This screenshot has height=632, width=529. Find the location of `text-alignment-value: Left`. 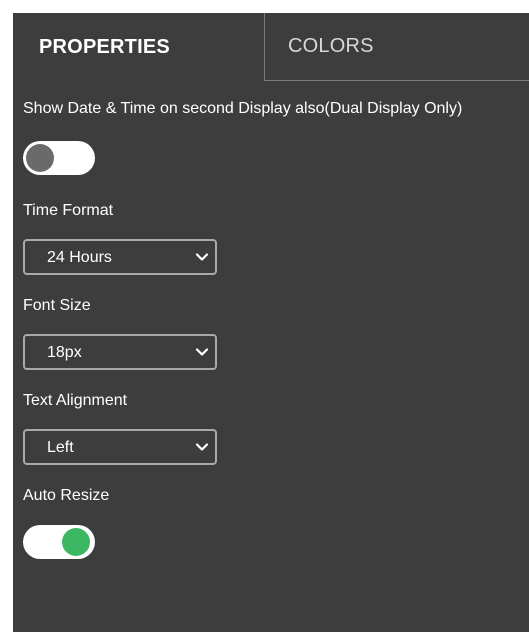

text-alignment-value: Left is located at coordinates (60, 447).